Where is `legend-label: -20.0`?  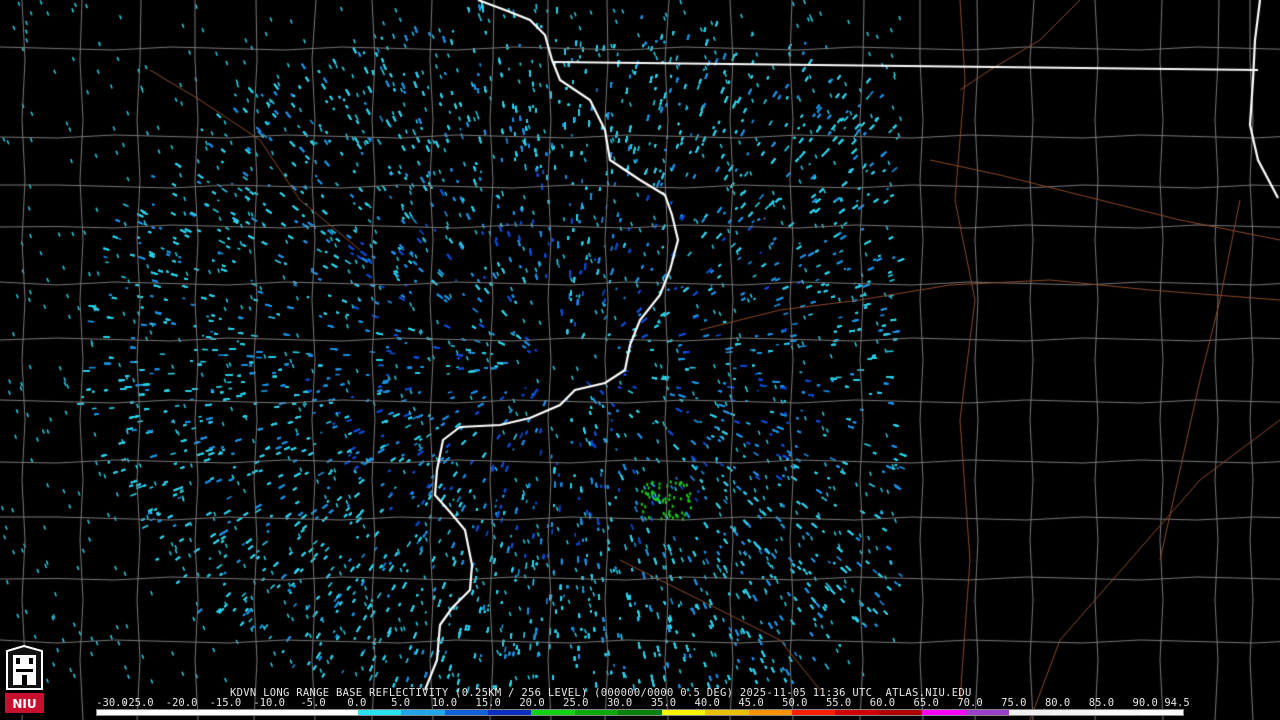
legend-label: -20.0 is located at coordinates (181, 703).